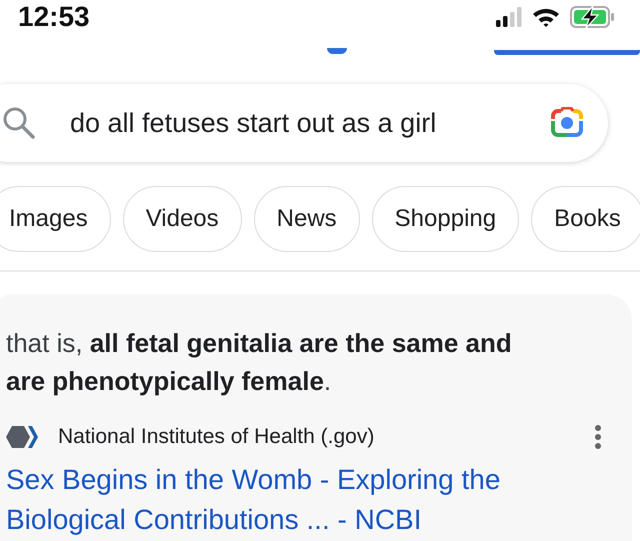  Describe the element at coordinates (286, 500) in the screenshot. I see `result-title-link: Sex Begins in the Womb - Exploring the Biological Contributions ... - NCBI` at that location.